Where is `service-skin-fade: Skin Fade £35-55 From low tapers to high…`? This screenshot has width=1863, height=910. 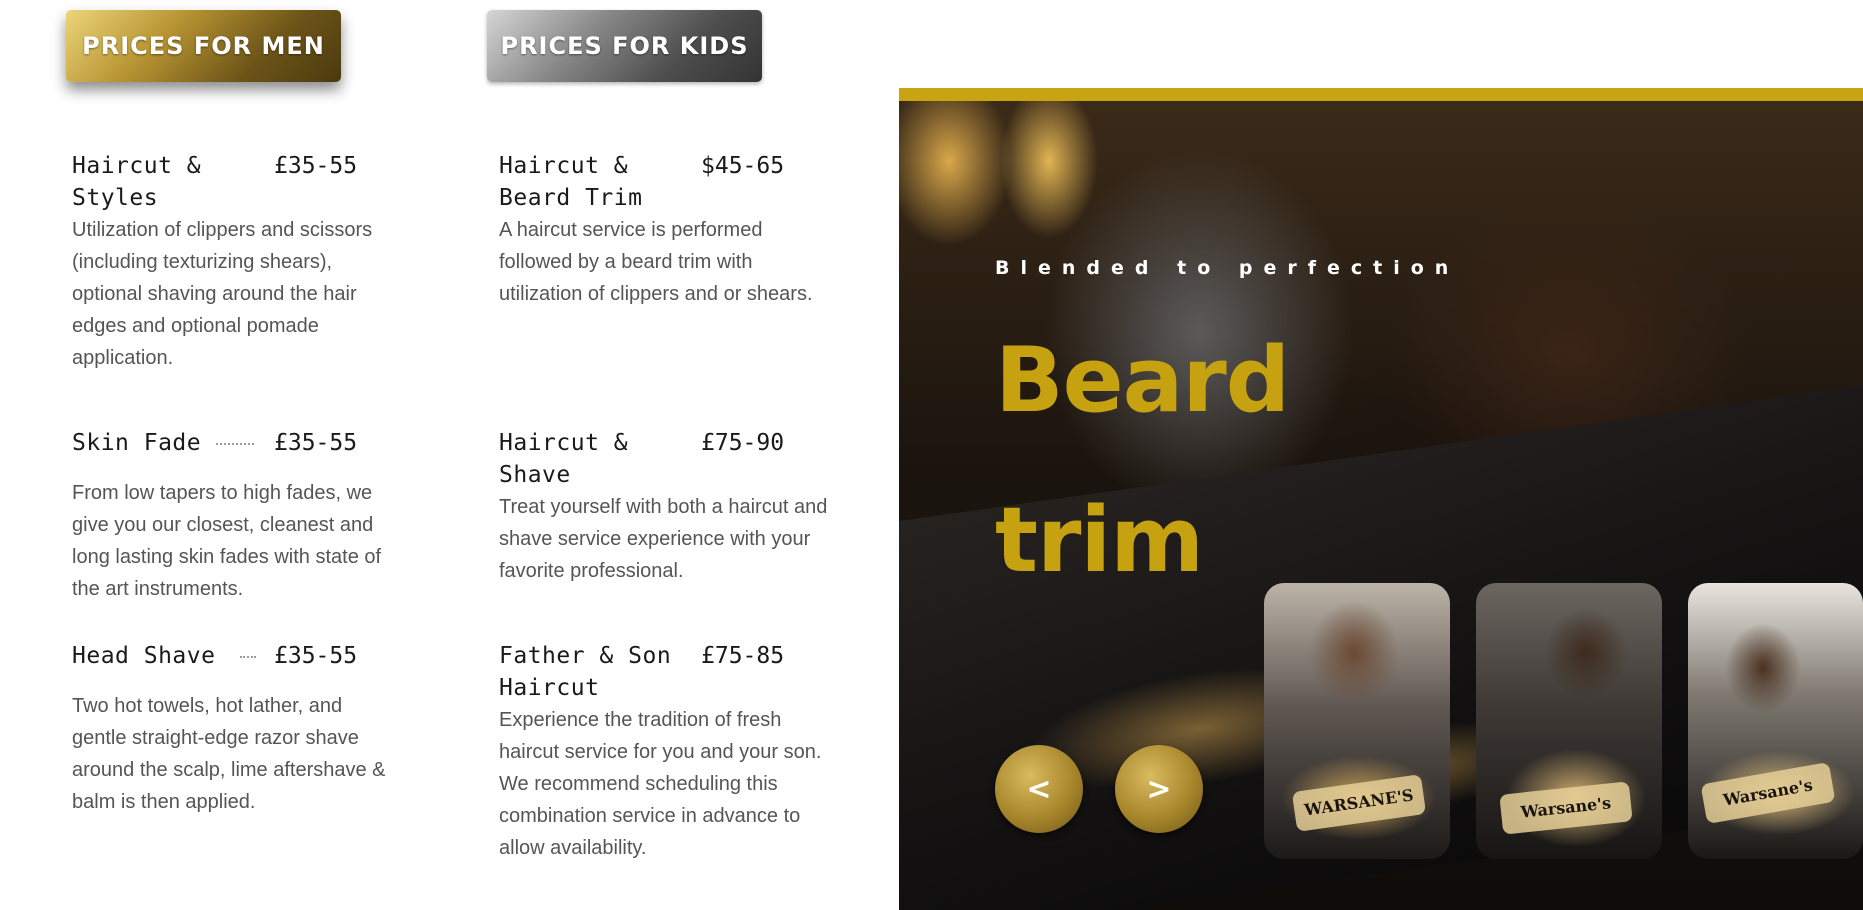
service-skin-fade: Skin Fade £35-55 From low tapers to high… is located at coordinates (237, 516).